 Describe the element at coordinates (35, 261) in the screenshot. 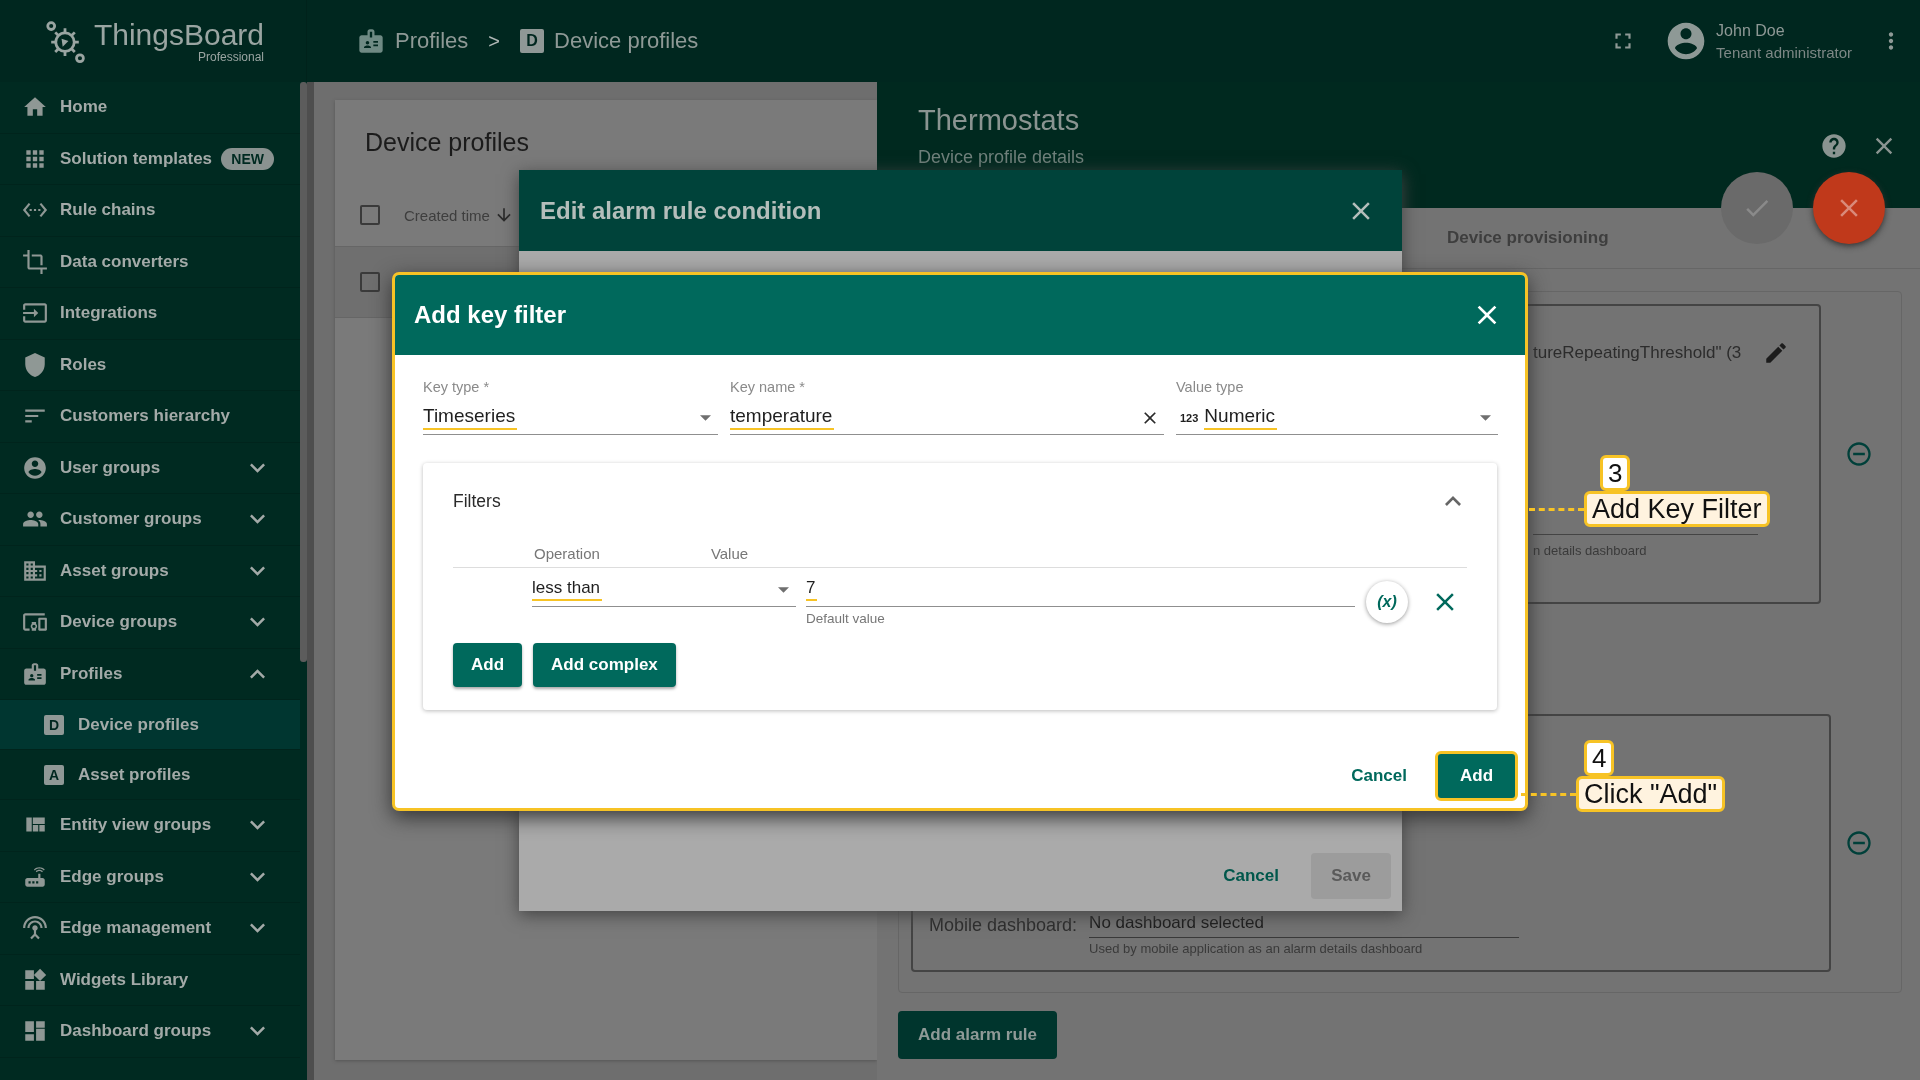

I see `crop-icon` at that location.